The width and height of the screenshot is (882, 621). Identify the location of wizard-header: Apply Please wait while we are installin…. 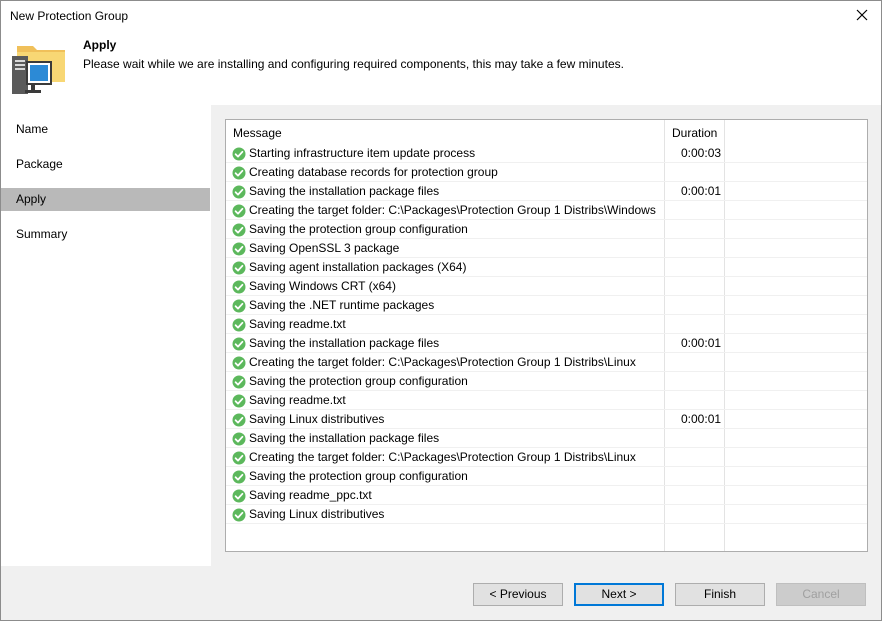
(441, 68).